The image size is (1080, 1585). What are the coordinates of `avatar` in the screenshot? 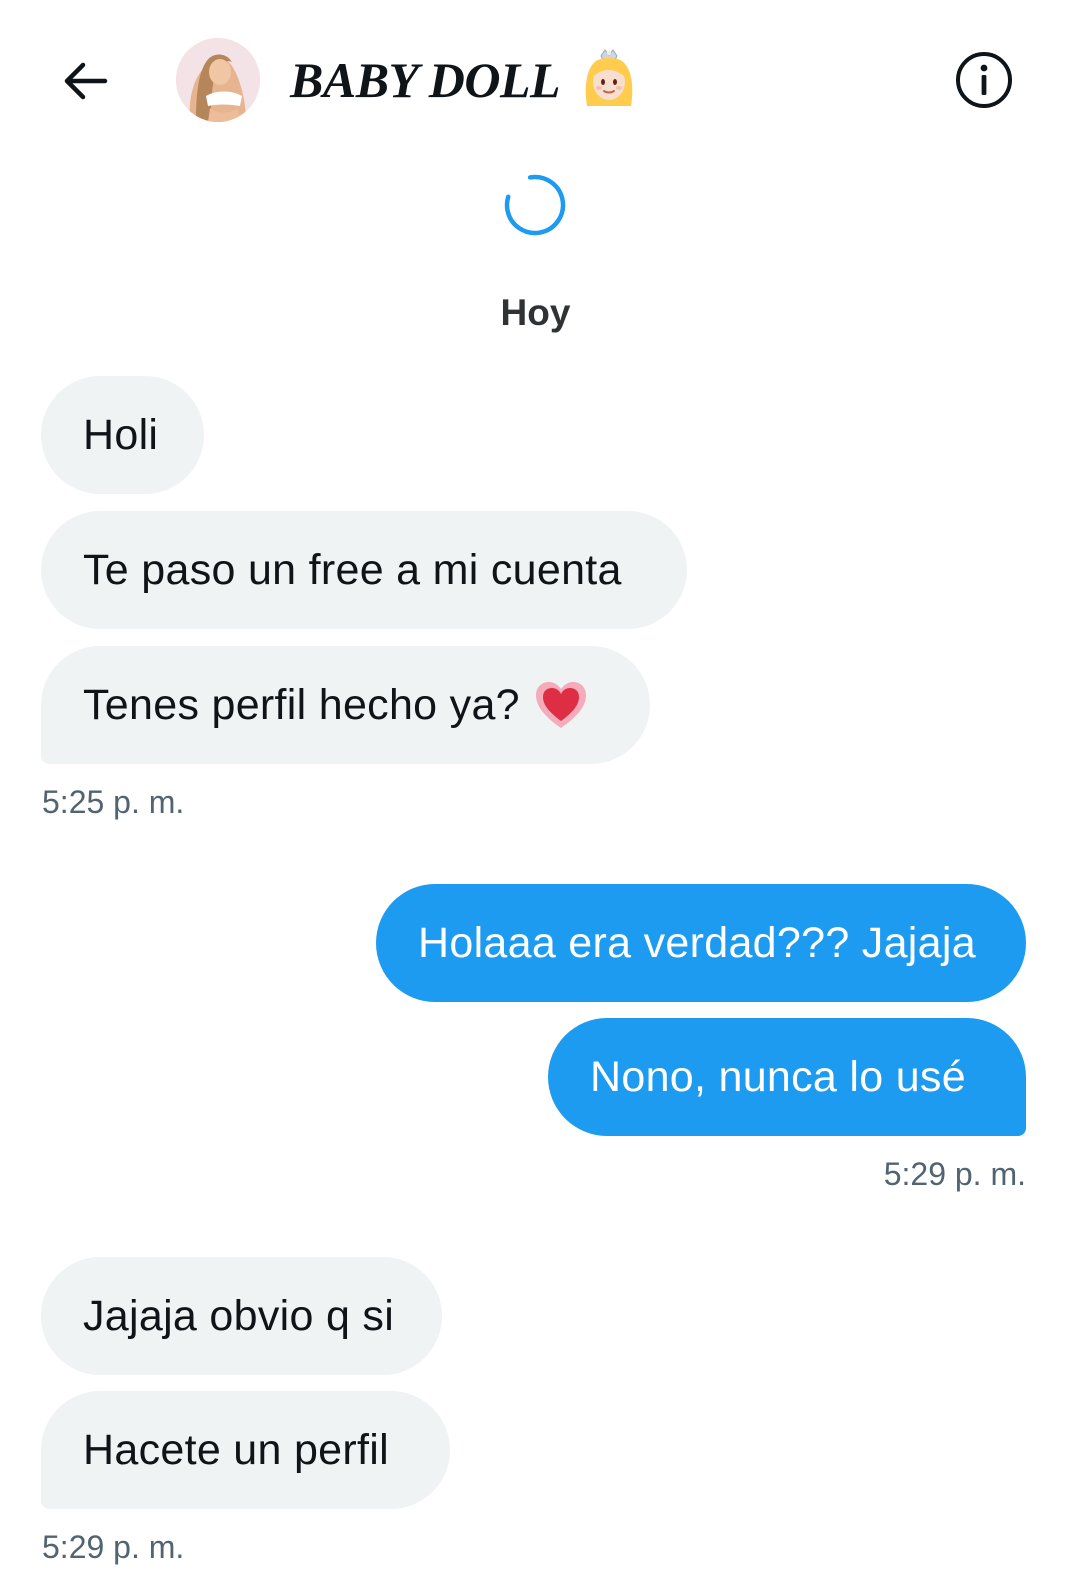 It's located at (218, 80).